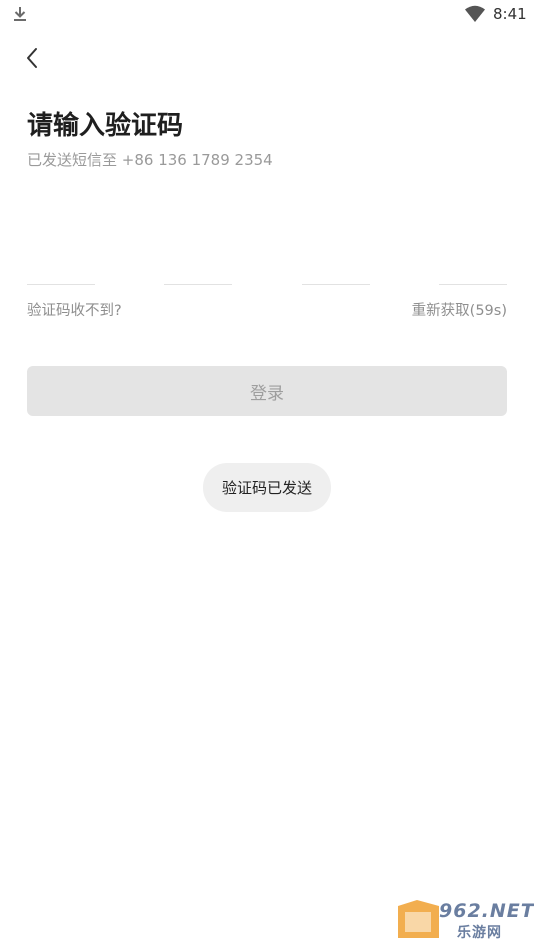 This screenshot has height=949, width=534. I want to click on back-button, so click(32, 58).